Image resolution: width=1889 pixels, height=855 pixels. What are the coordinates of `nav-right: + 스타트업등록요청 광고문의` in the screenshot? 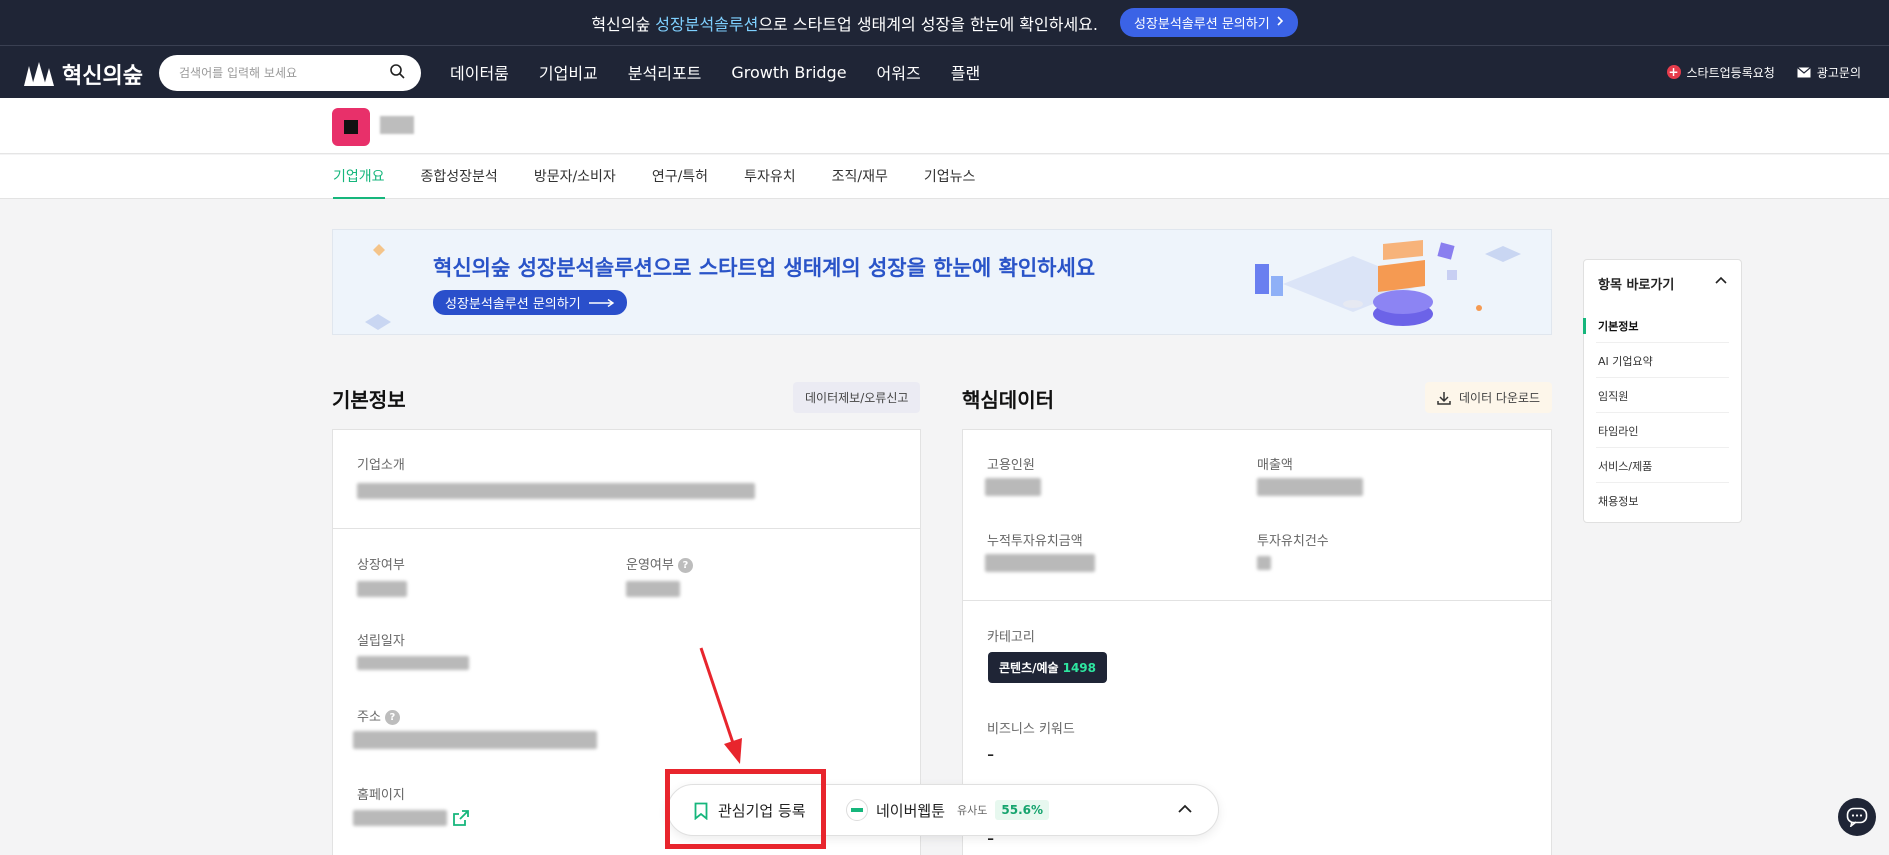 It's located at (1763, 72).